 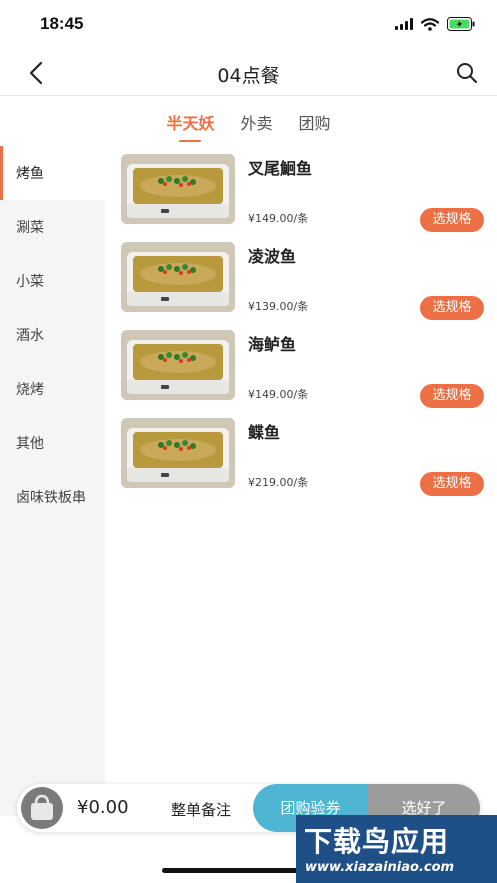 I want to click on cart-total: ¥0.00, so click(x=103, y=807).